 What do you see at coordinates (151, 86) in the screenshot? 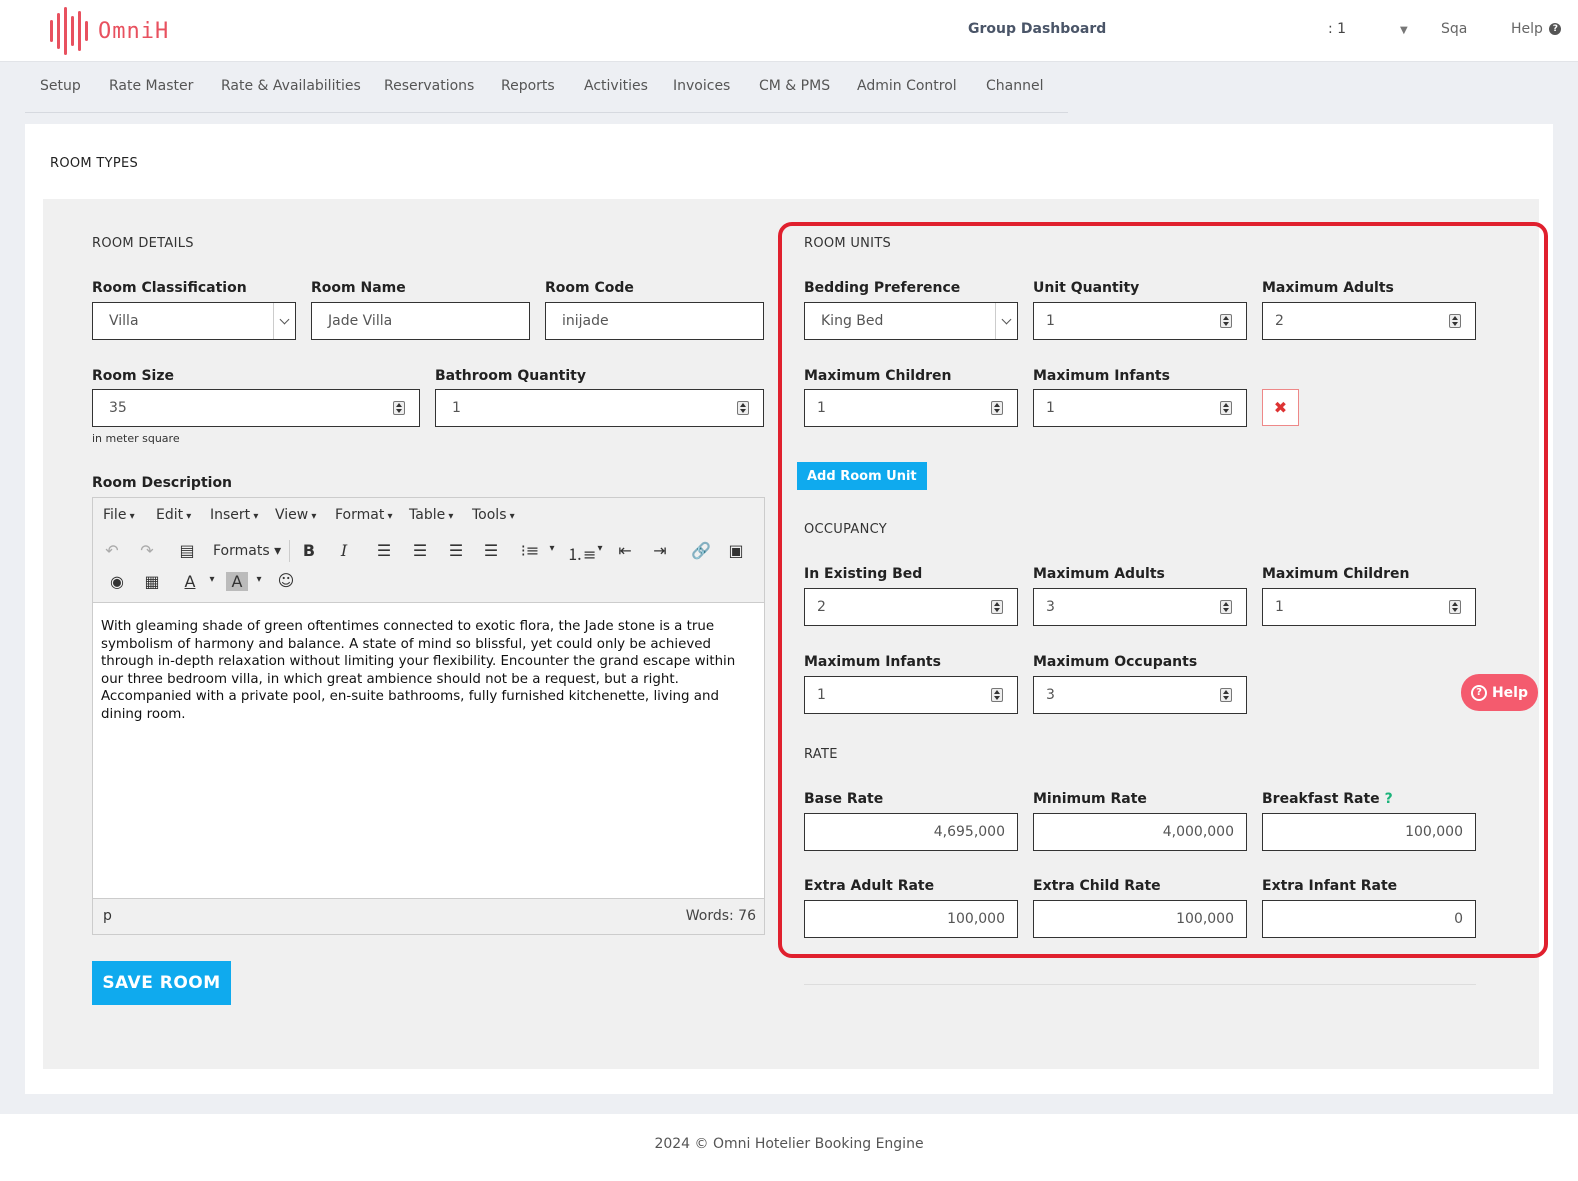
I see `nav-rate-master: Rate Master` at bounding box center [151, 86].